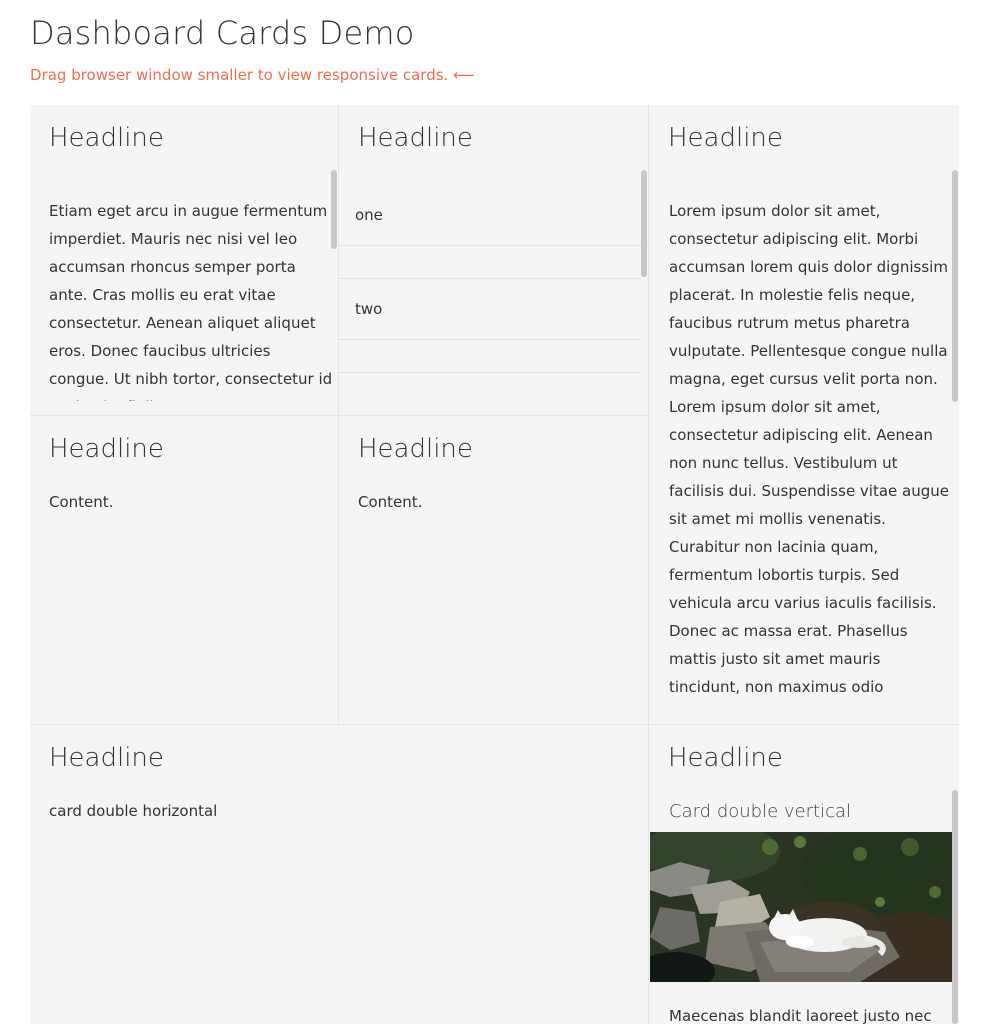 This screenshot has height=1024, width=991. I want to click on list-item: one, so click(490, 215).